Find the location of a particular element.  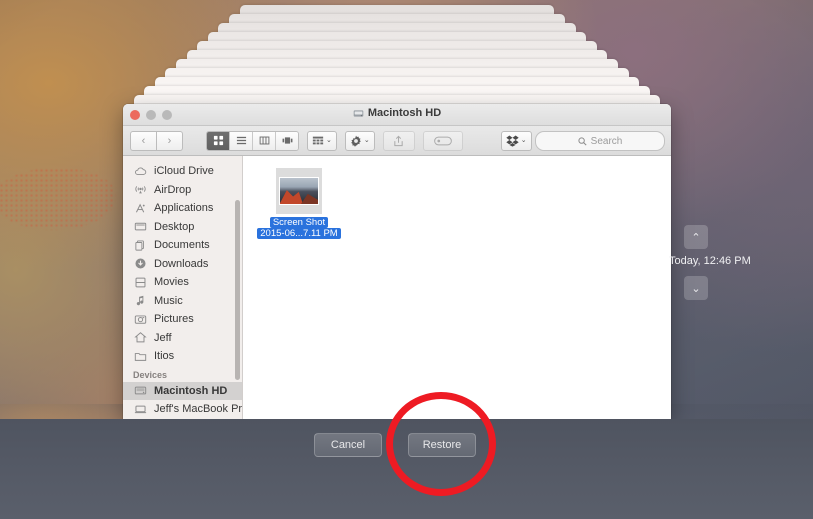

movies-icon is located at coordinates (140, 282).